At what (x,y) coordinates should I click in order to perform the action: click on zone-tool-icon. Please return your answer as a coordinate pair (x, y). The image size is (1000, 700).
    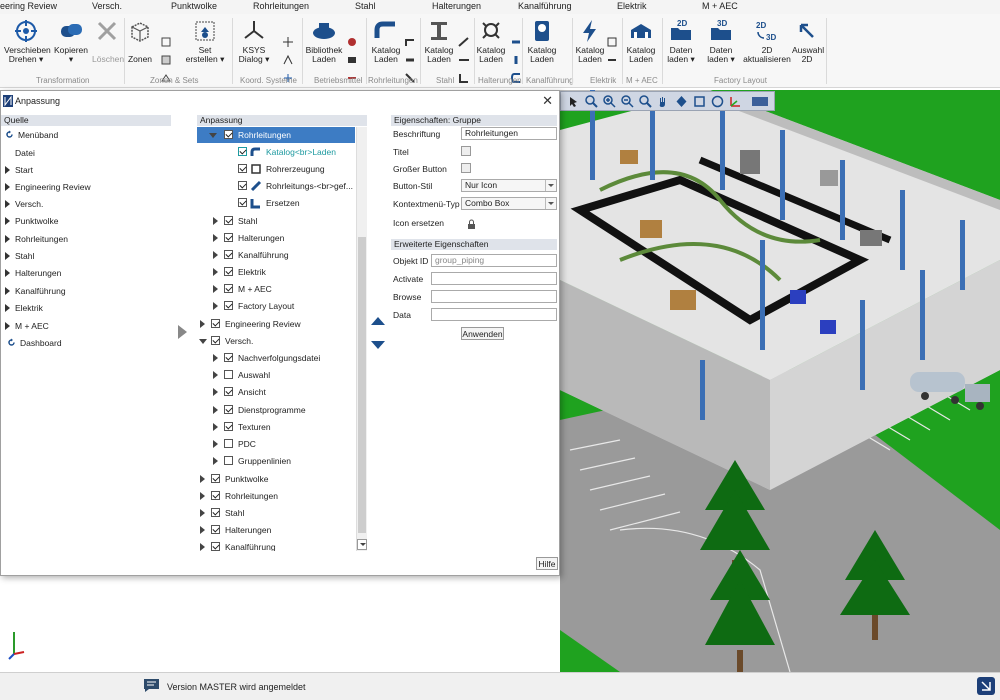
    Looking at the image, I should click on (166, 42).